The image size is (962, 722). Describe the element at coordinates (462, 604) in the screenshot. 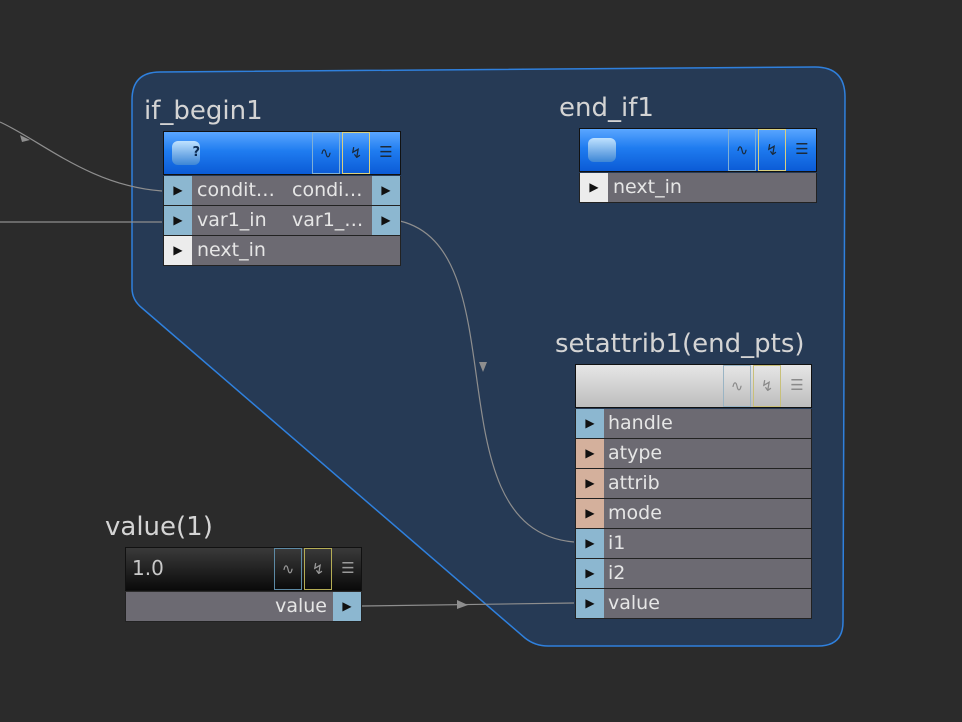

I see `wire-arrow` at that location.